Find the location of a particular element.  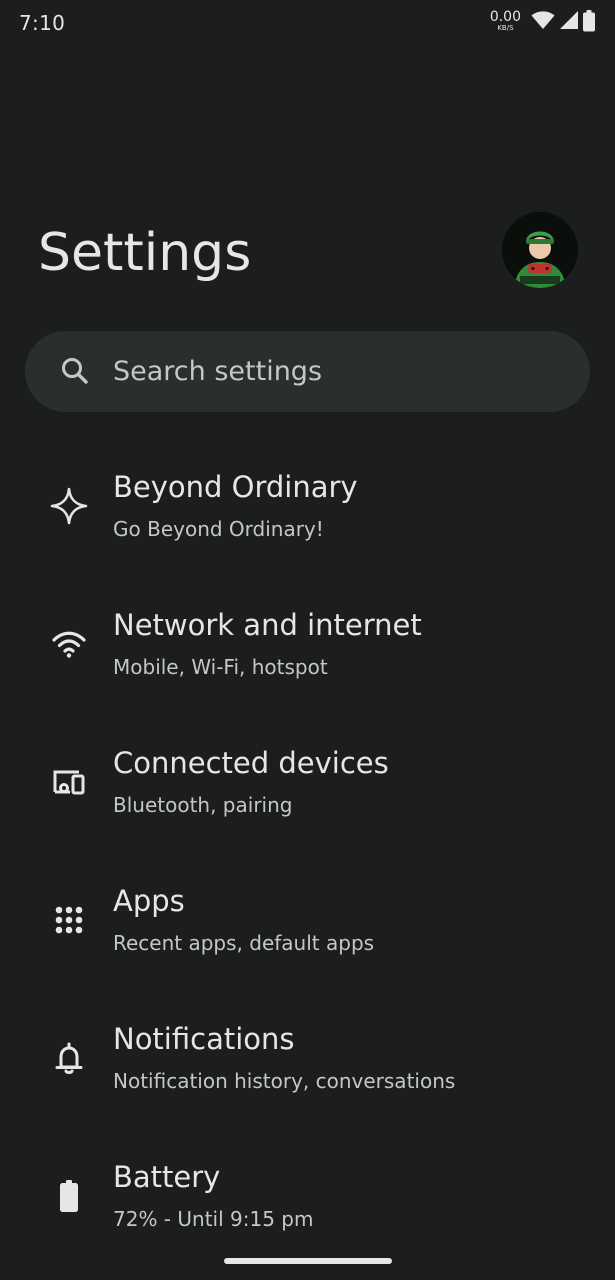

settings-item-subtitle: Bluetooth, pairing is located at coordinates (203, 805).